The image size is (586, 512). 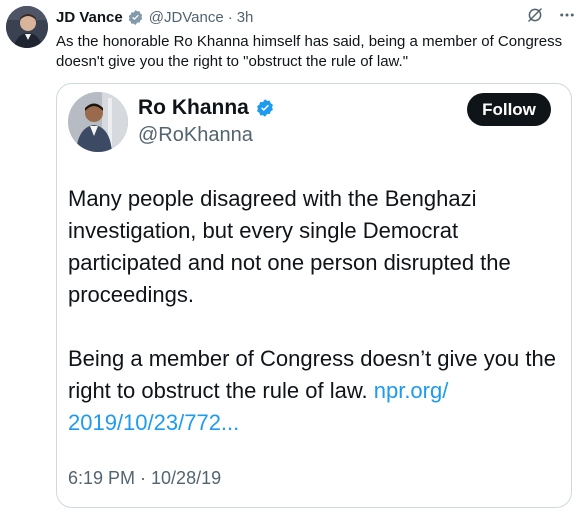 What do you see at coordinates (509, 109) in the screenshot?
I see `follow-button: Follow` at bounding box center [509, 109].